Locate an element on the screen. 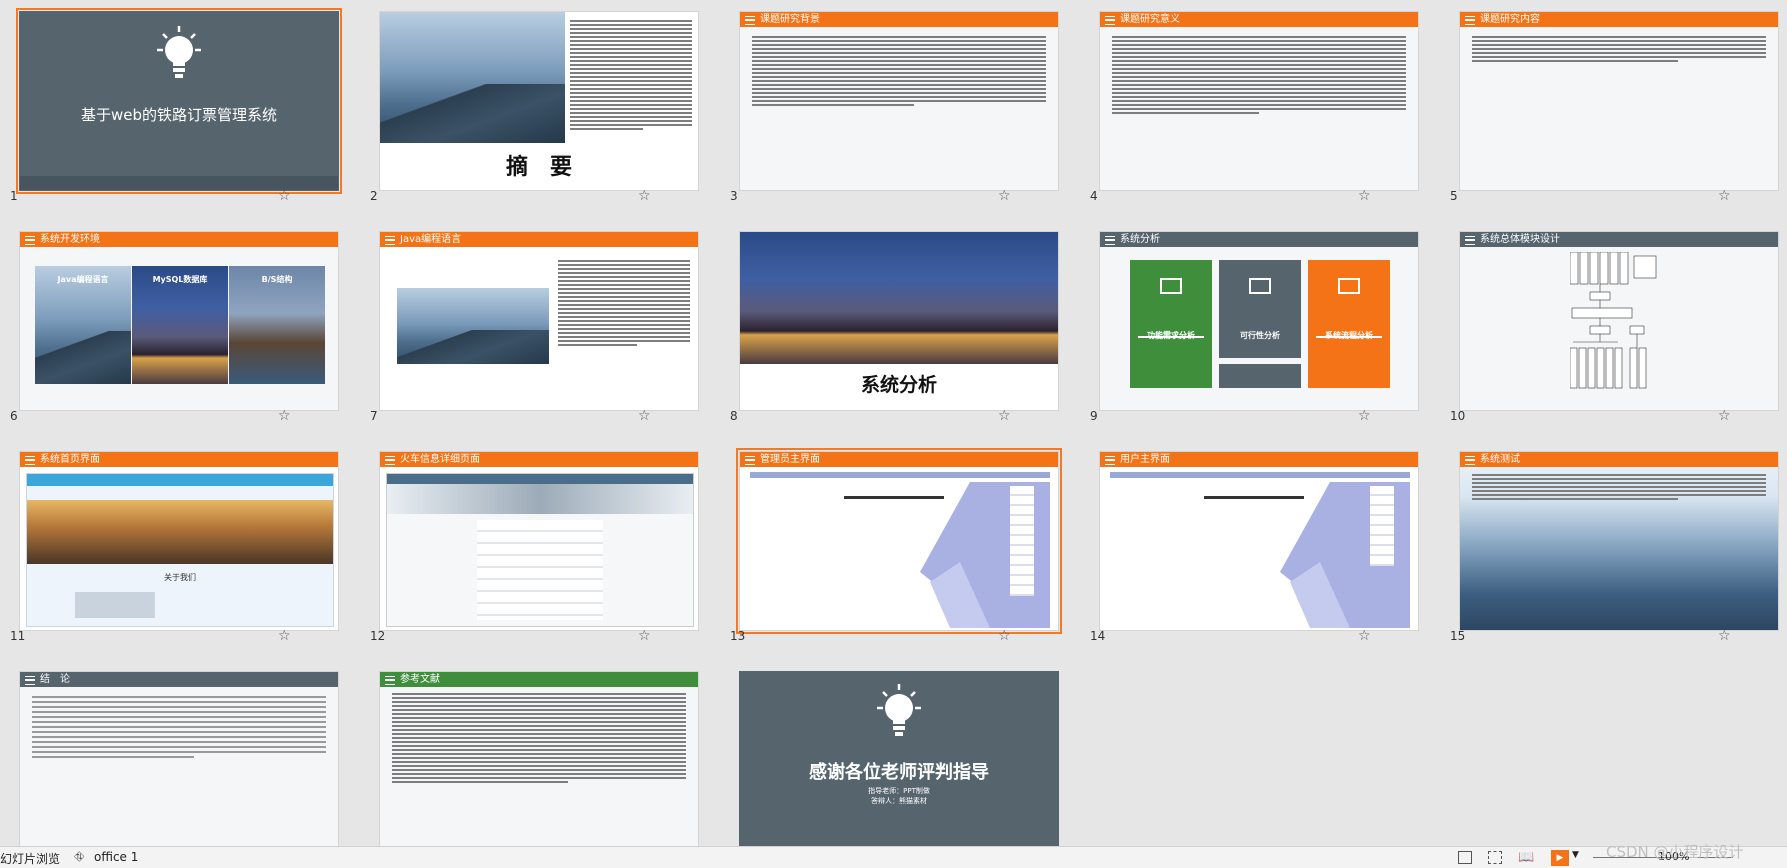 This screenshot has width=1787, height=868. chevron-down-icon: ▼ is located at coordinates (1575, 855).